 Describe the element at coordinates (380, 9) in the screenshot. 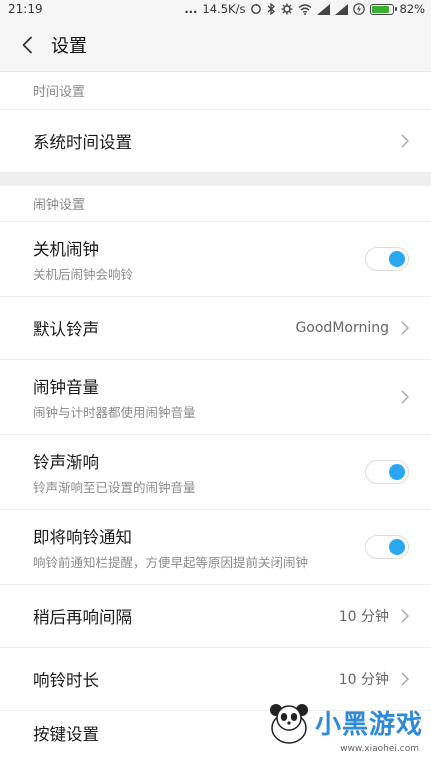

I see `battery-fill` at that location.